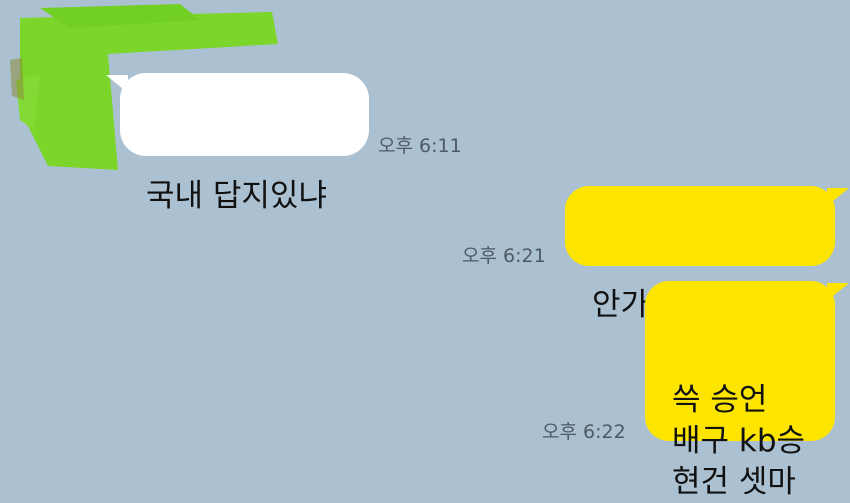 The width and height of the screenshot is (850, 503). Describe the element at coordinates (504, 256) in the screenshot. I see `message-timestamp: 오후 6:21` at that location.